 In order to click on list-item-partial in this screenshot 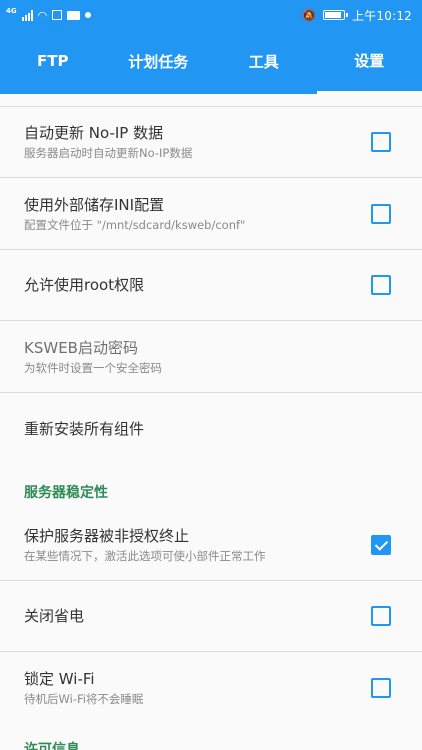, I will do `click(211, 100)`.